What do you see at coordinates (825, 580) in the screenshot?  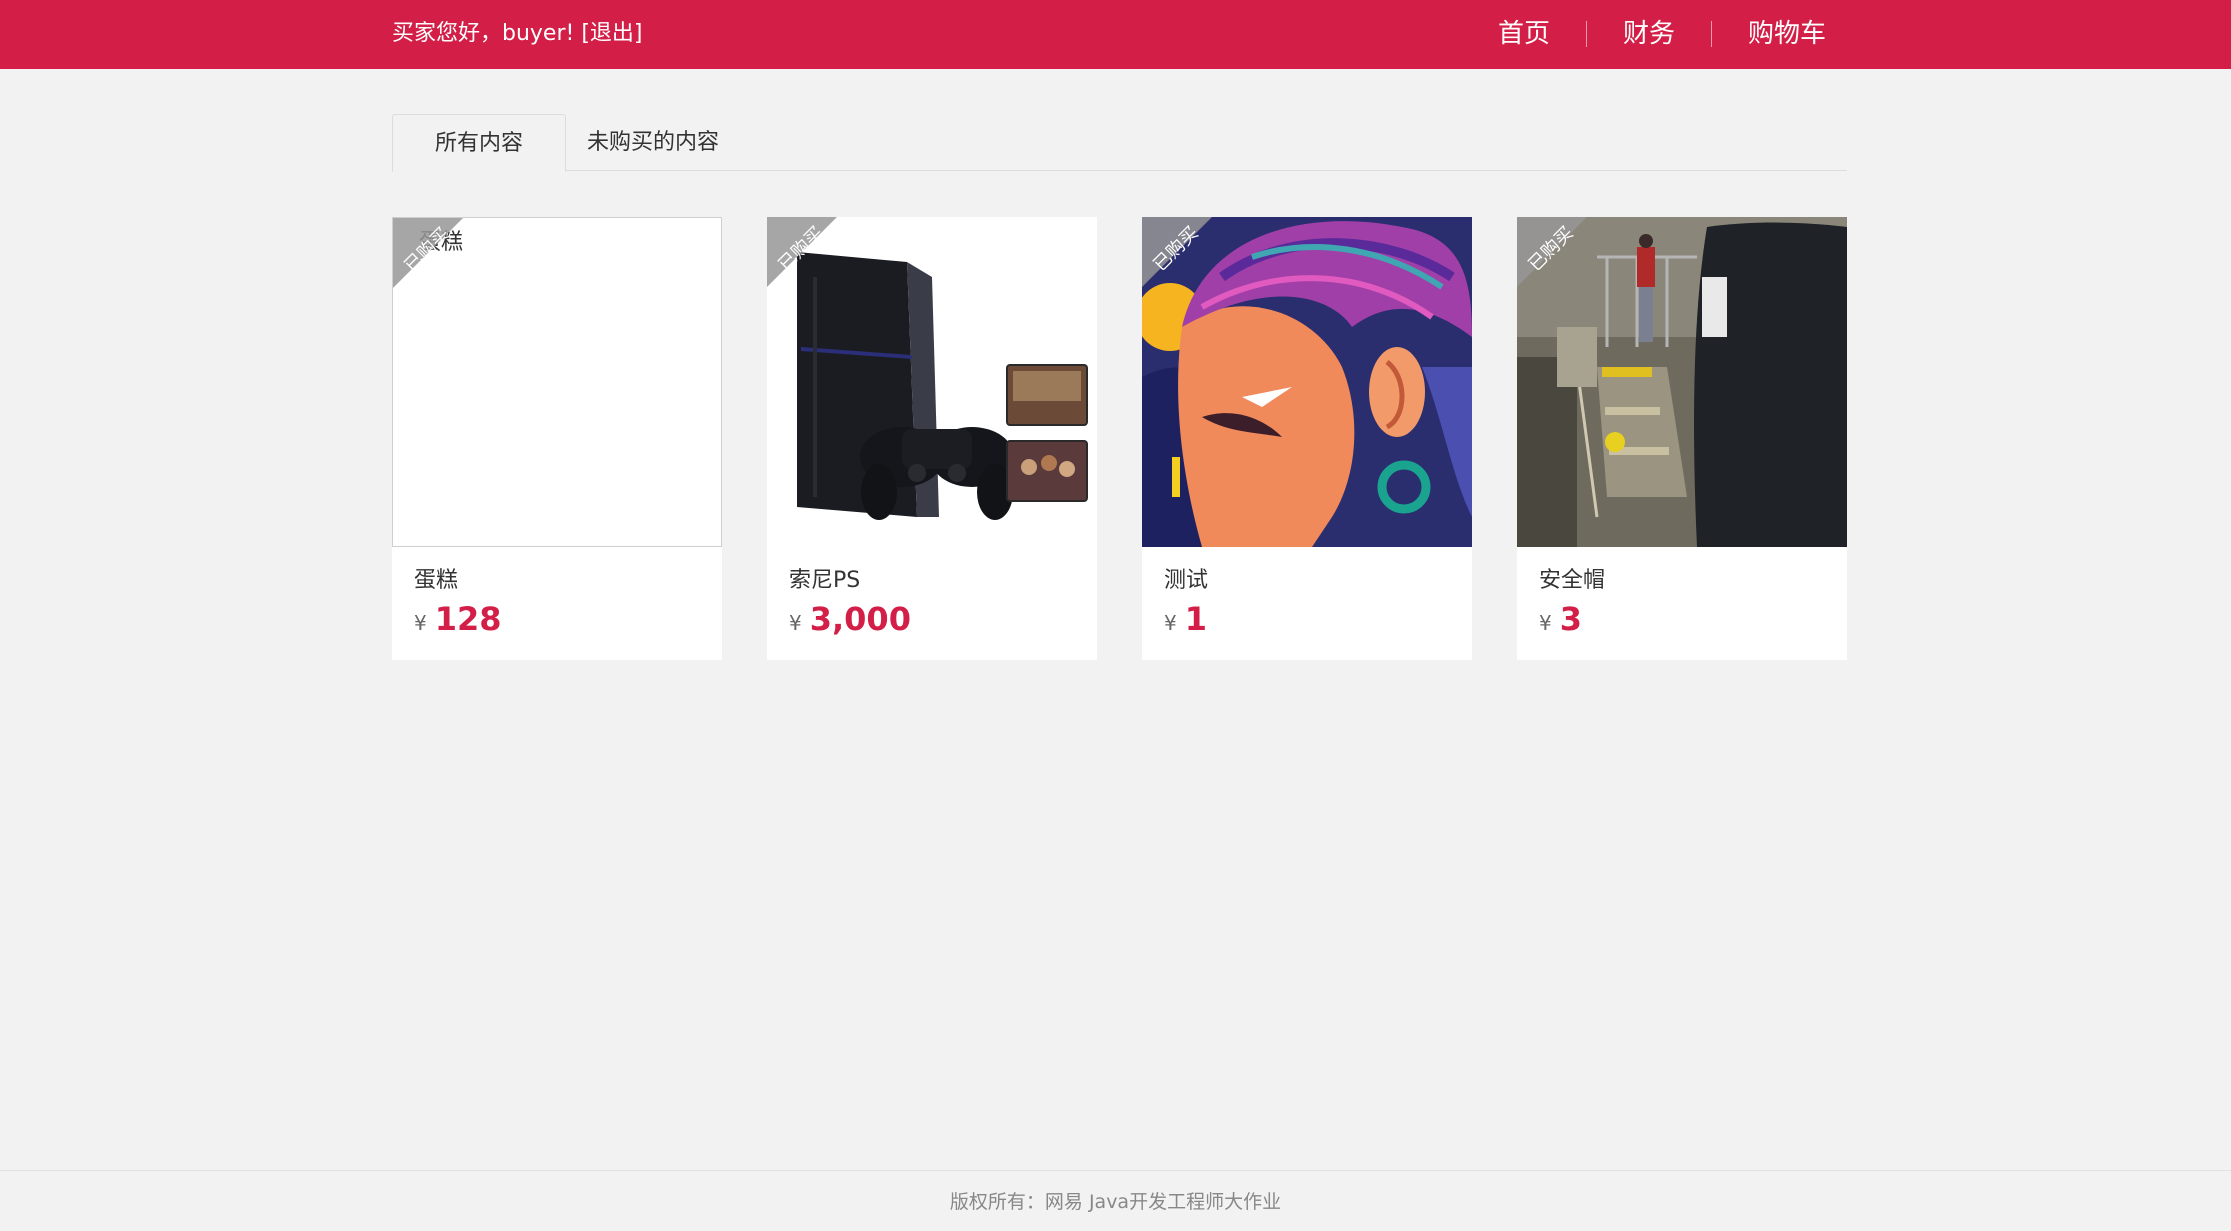 I see `product-name: 索尼PS` at bounding box center [825, 580].